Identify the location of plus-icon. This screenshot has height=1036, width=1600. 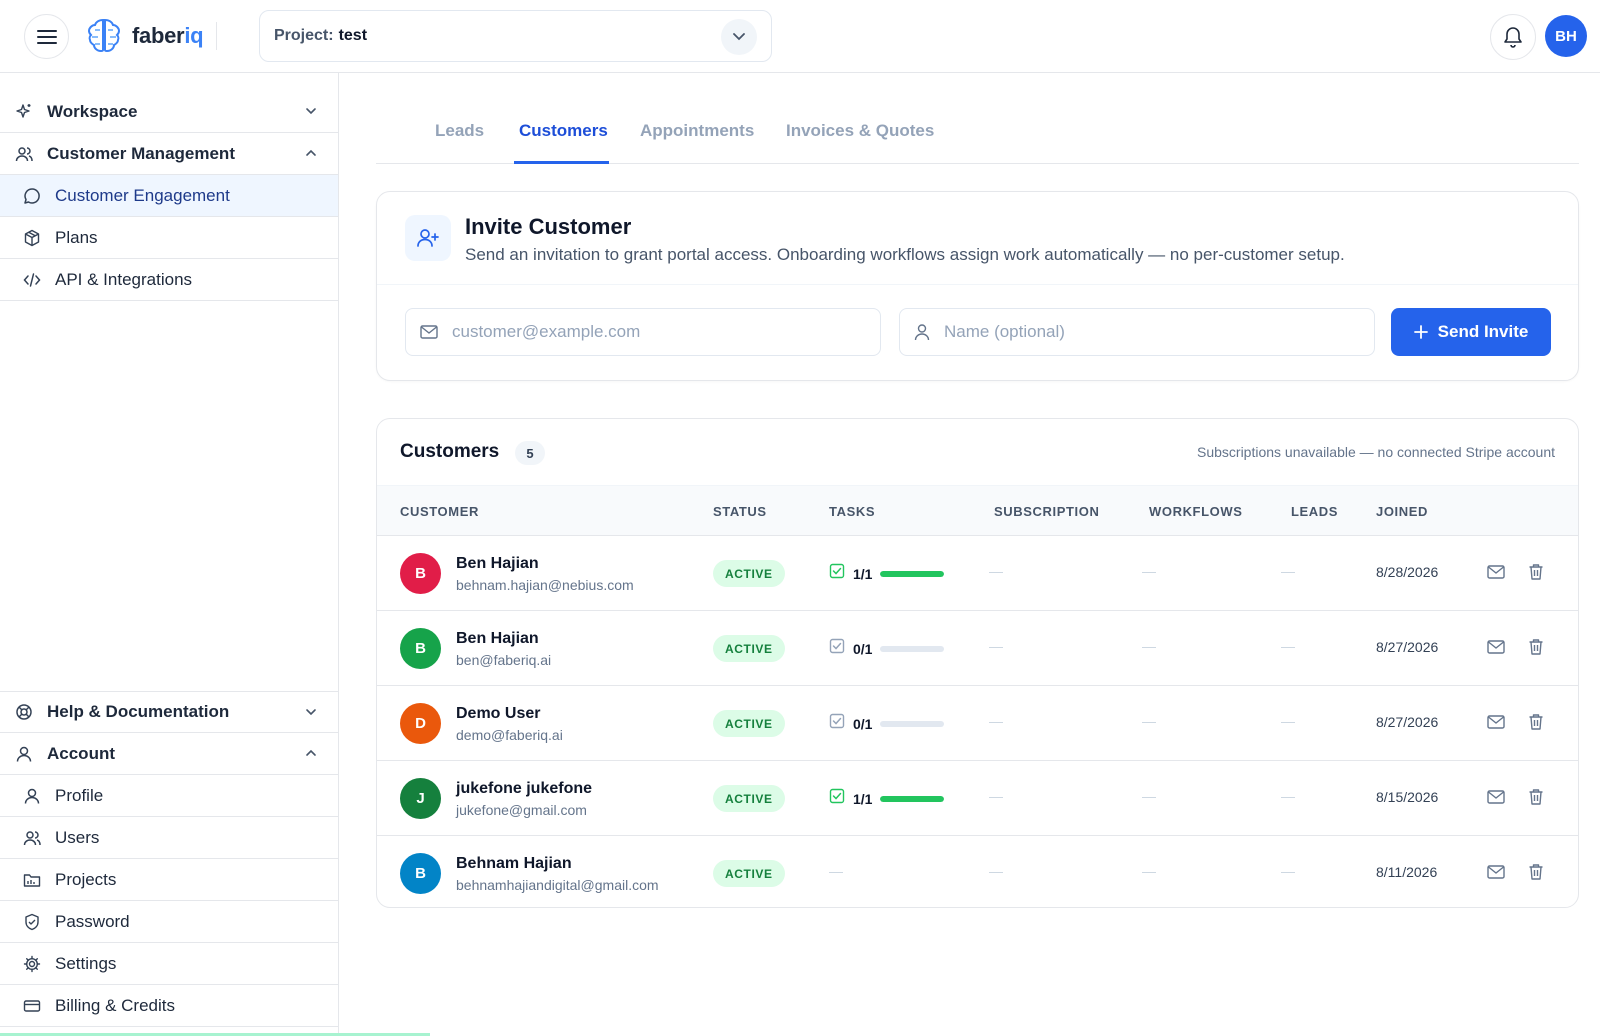
(1420, 332).